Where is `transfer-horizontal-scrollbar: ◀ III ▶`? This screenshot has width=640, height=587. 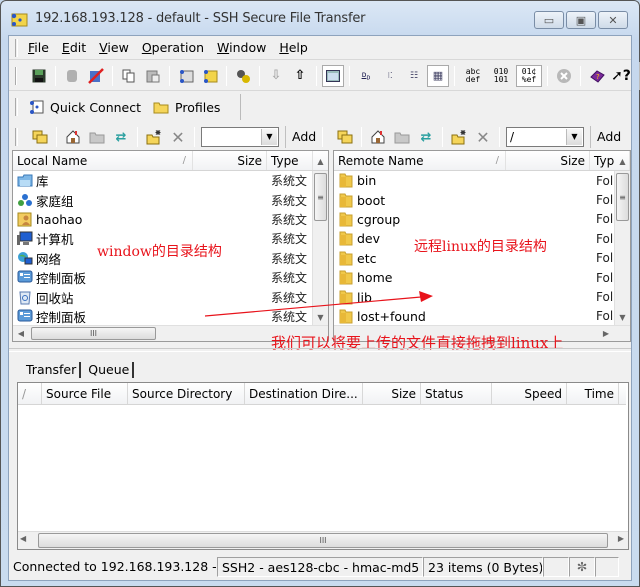 transfer-horizontal-scrollbar: ◀ III ▶ is located at coordinates (323, 540).